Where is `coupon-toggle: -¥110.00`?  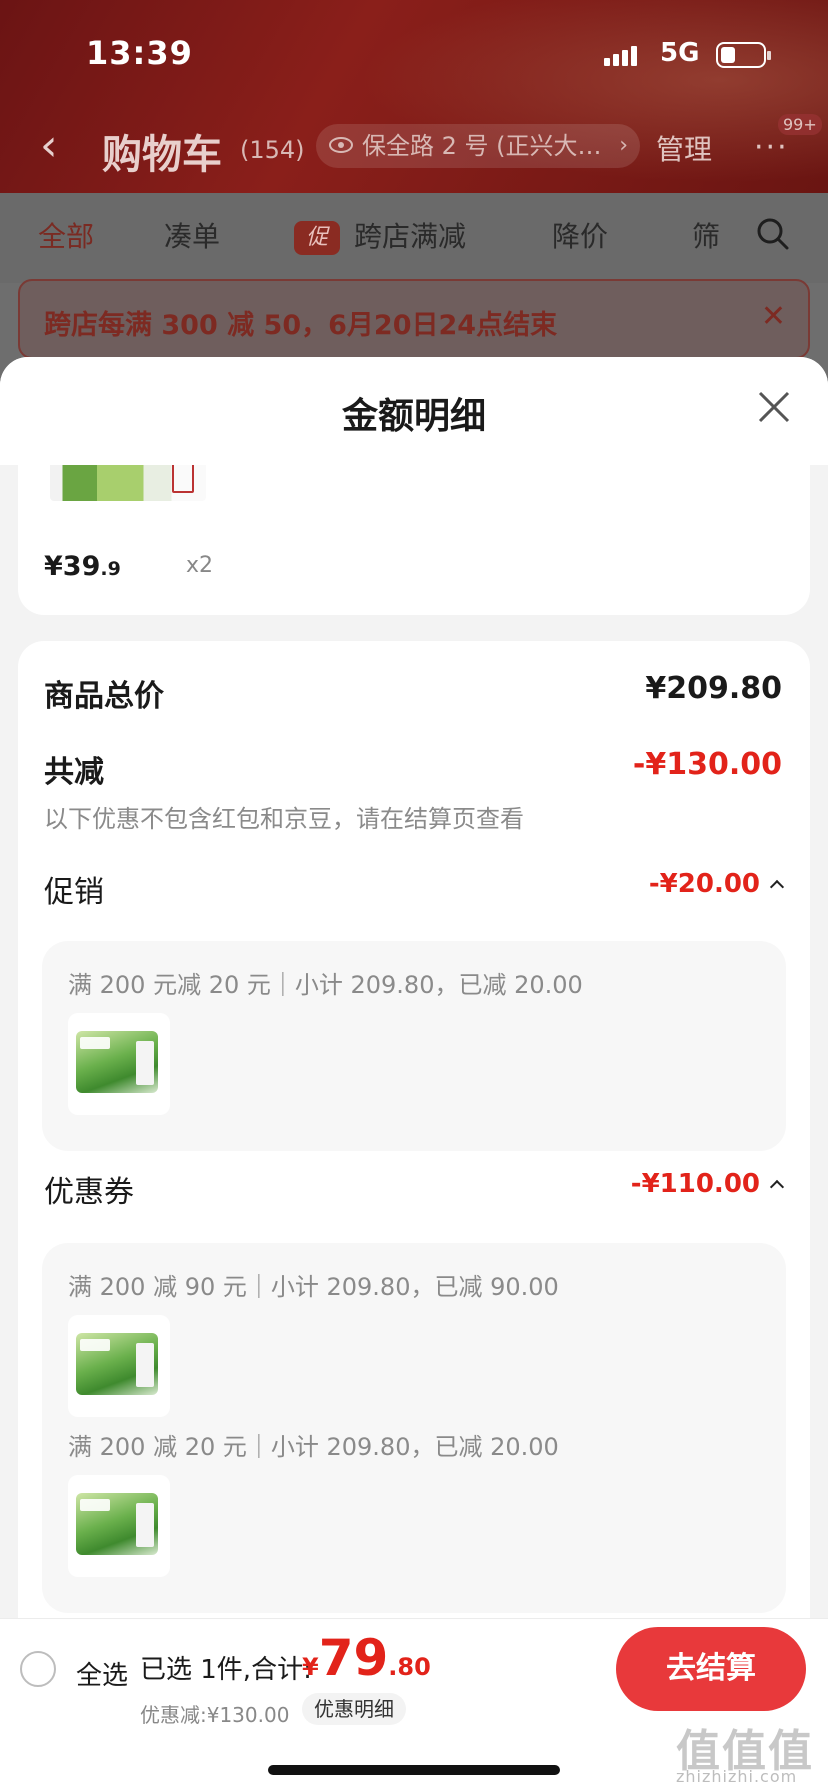 coupon-toggle: -¥110.00 is located at coordinates (707, 1184).